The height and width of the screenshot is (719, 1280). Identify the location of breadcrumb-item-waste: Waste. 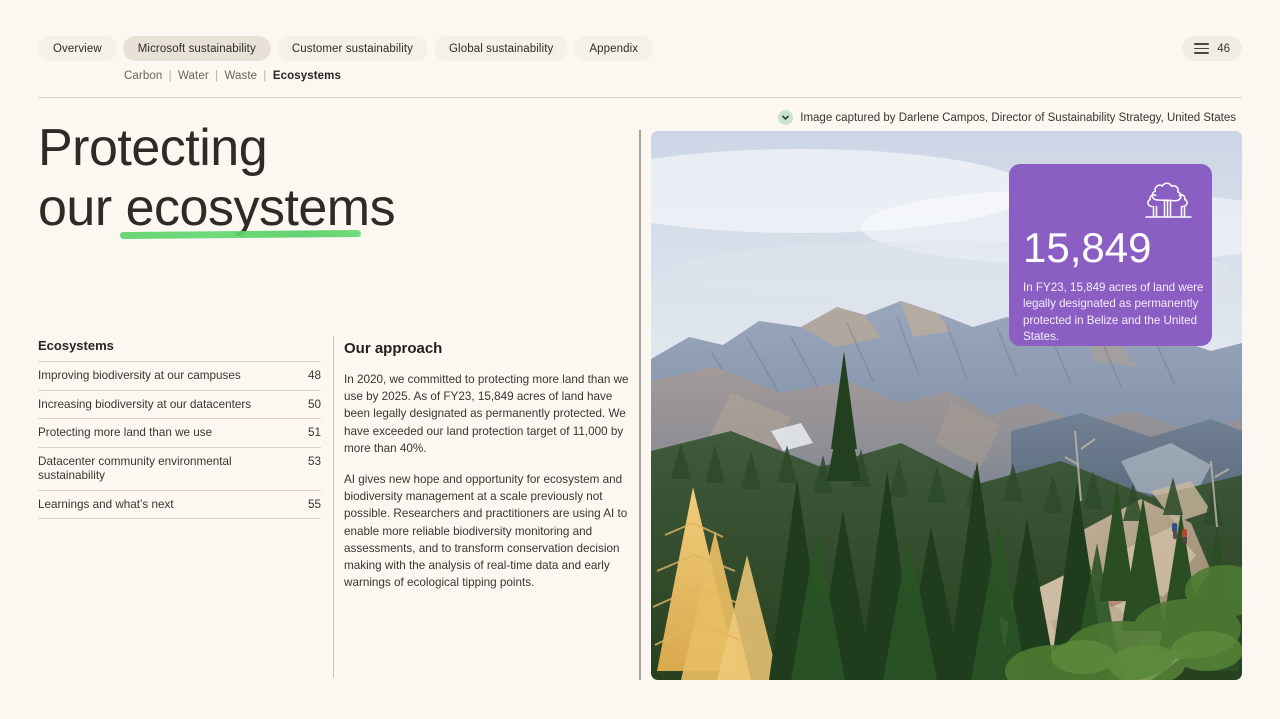
(240, 76).